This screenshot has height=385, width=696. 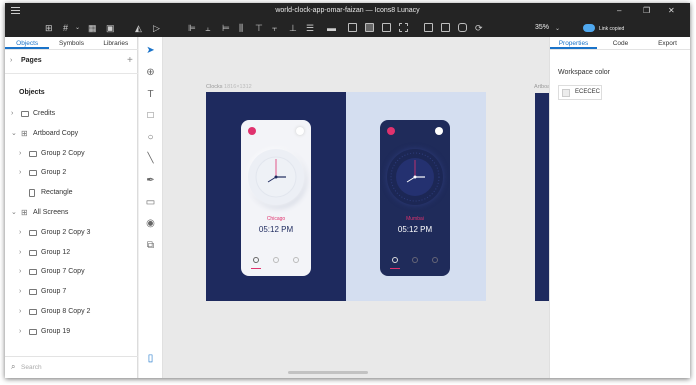 I want to click on workspace-color-field: ECECEC, so click(x=580, y=92).